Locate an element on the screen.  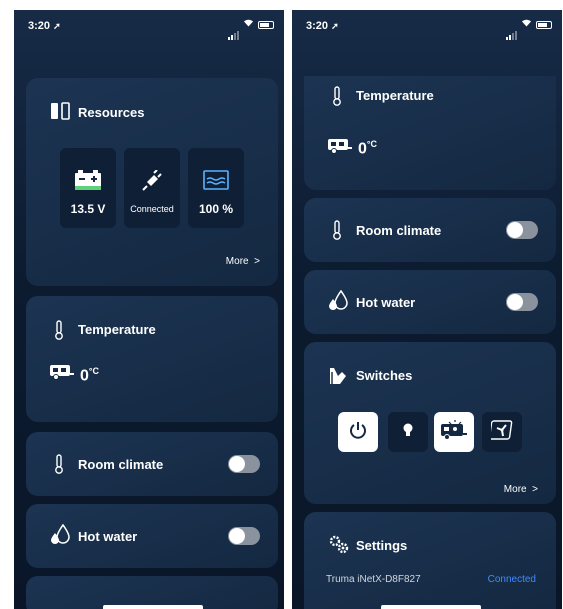
power-icon is located at coordinates (358, 432).